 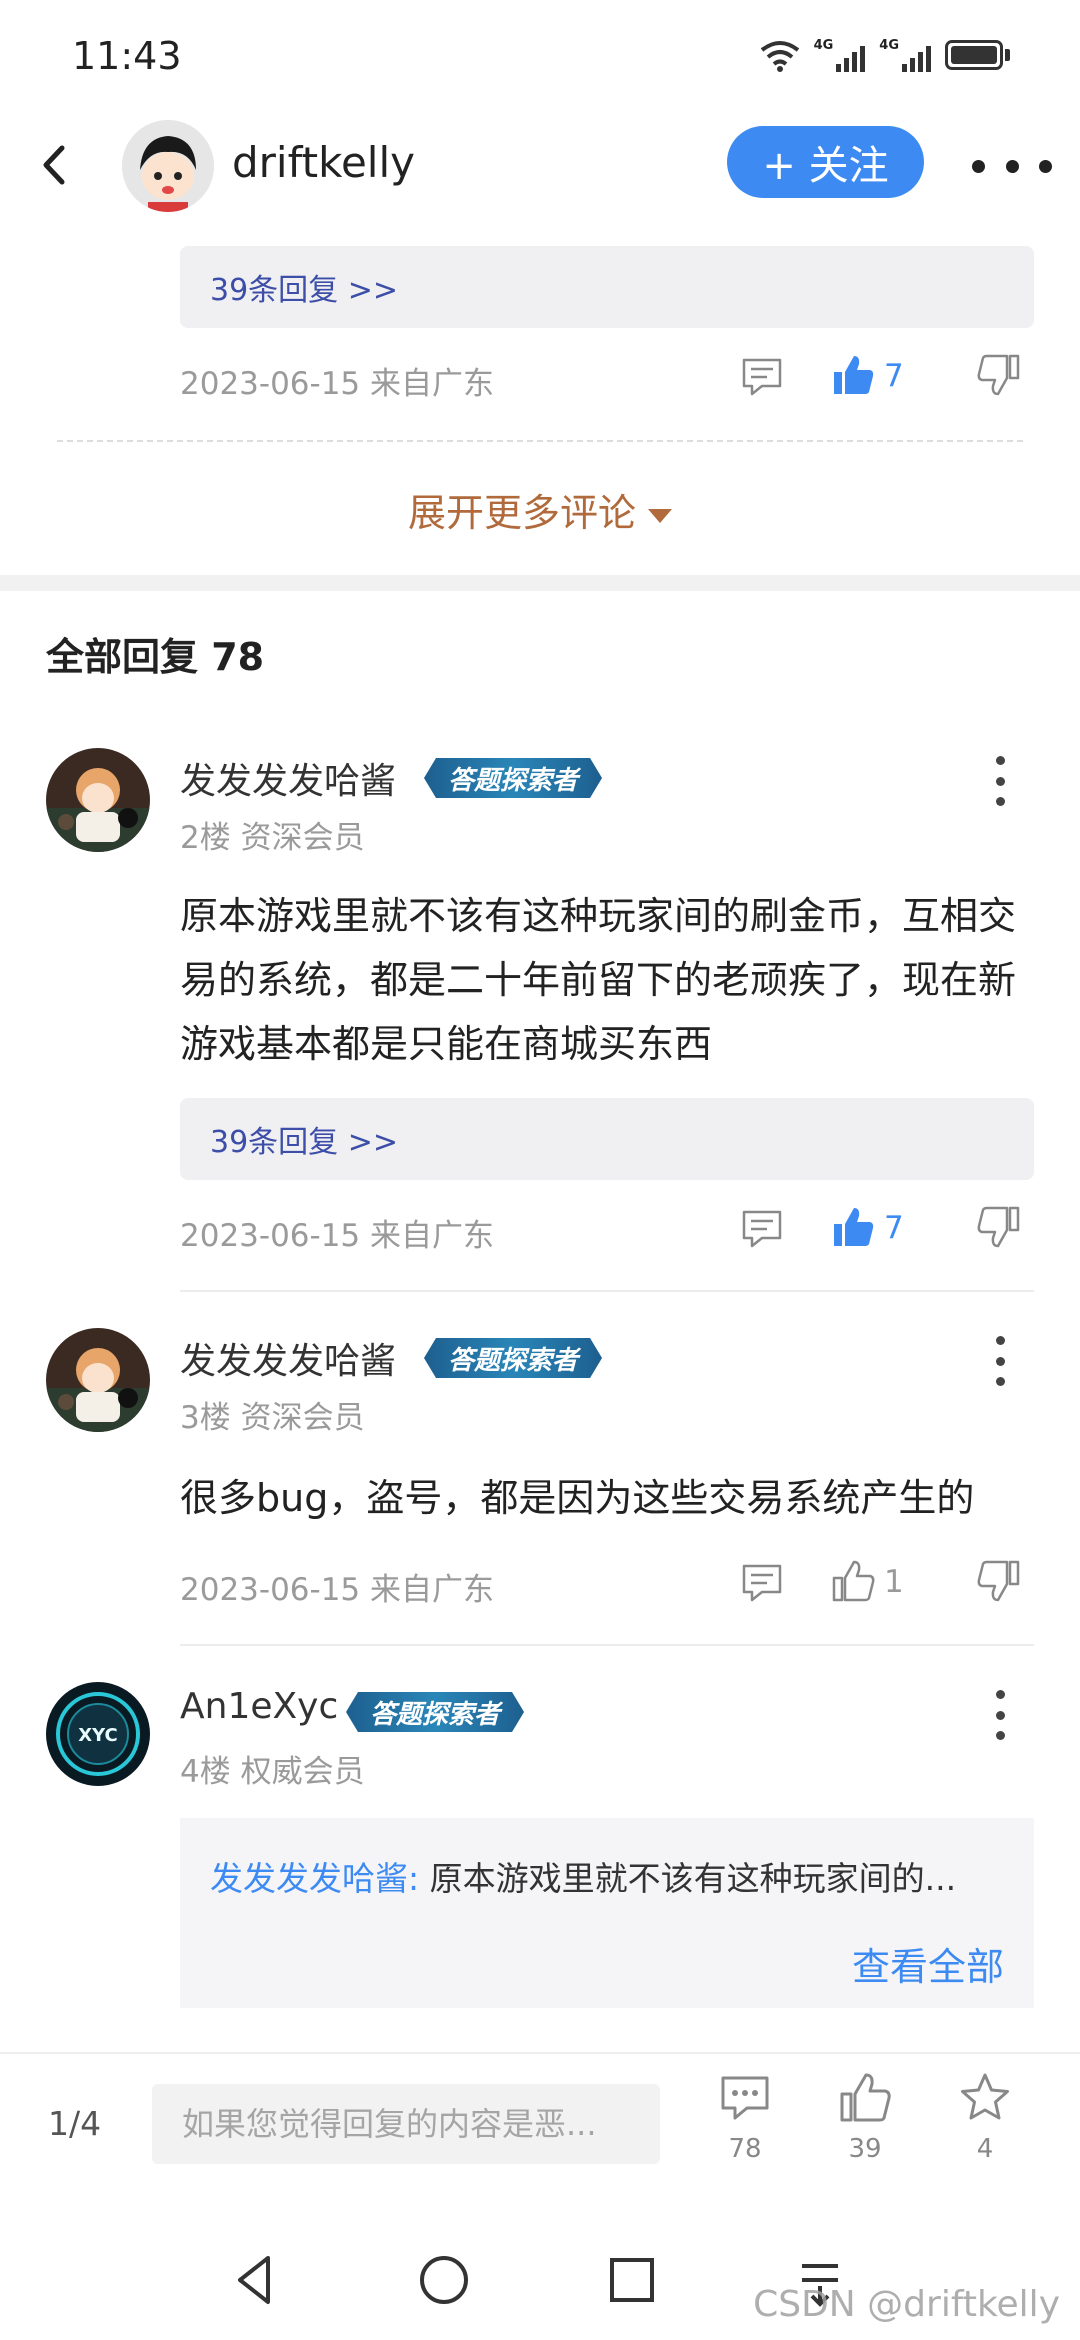 I want to click on comment-bubble-icon, so click(x=745, y=2098).